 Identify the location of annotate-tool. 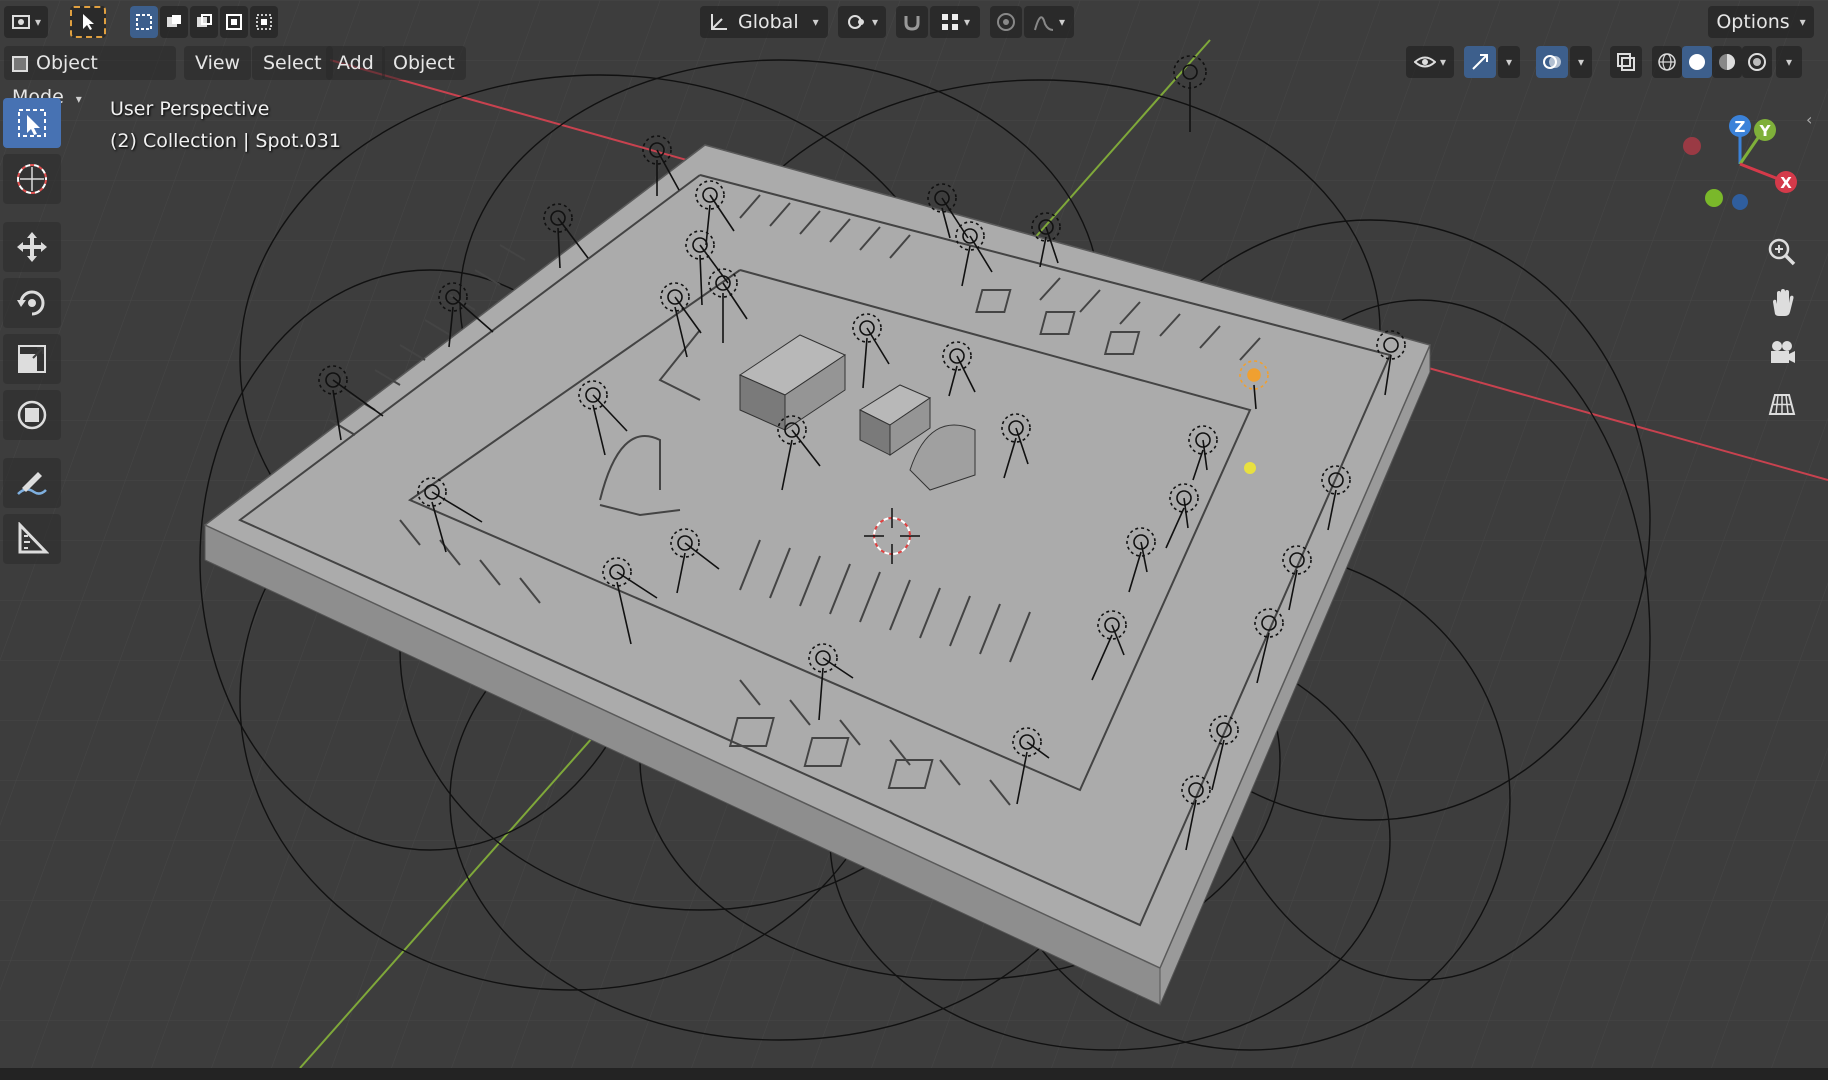
(32, 483).